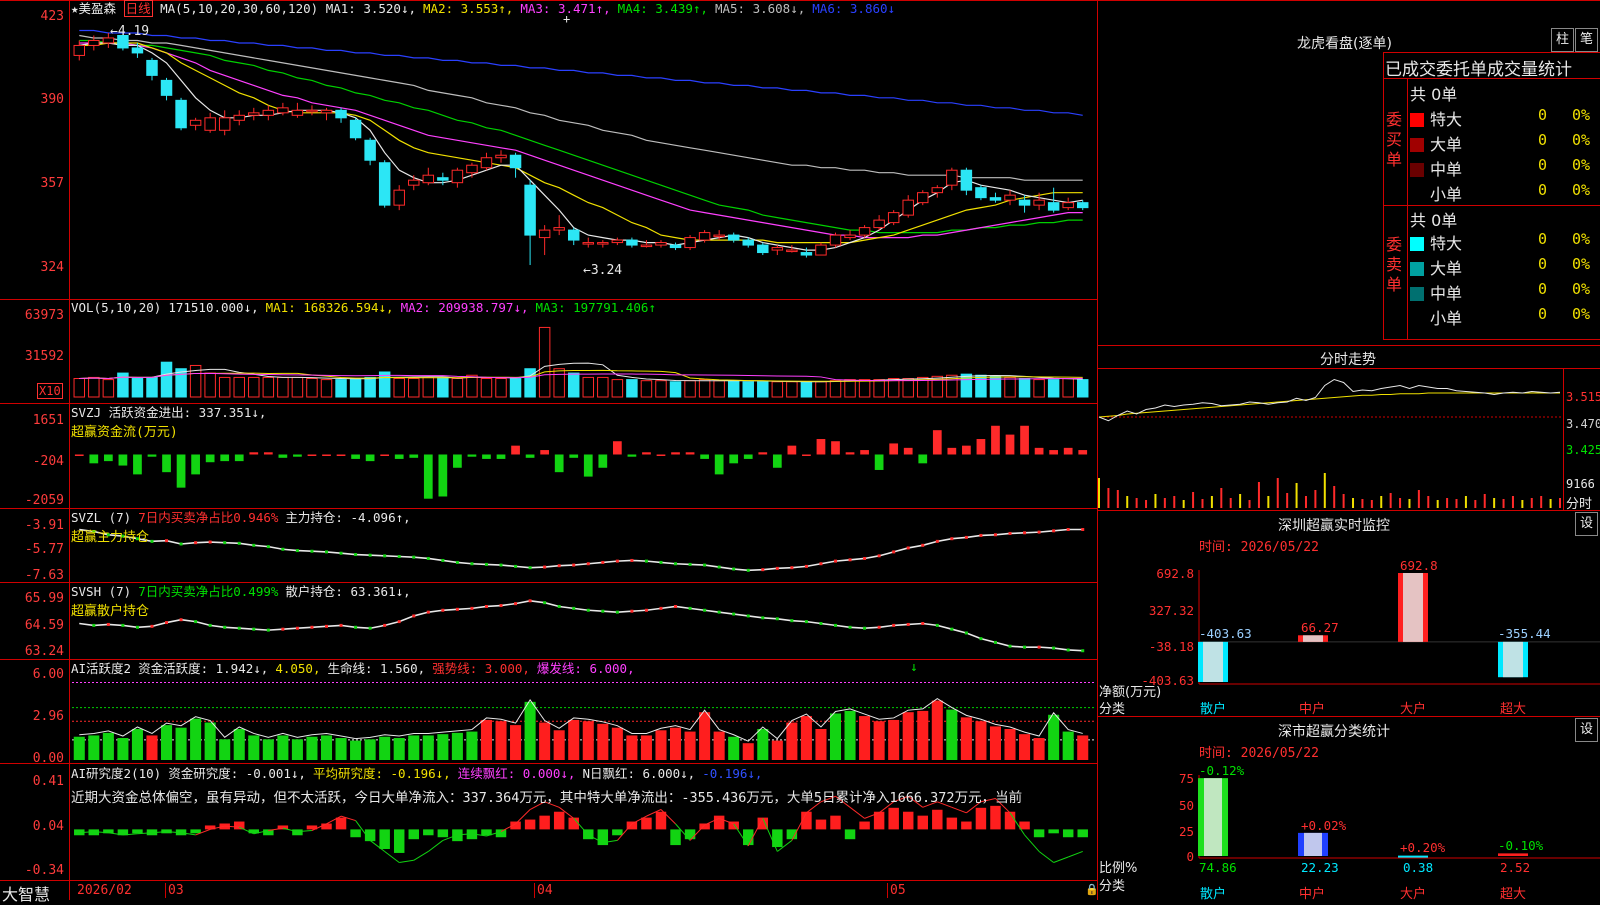 This screenshot has height=905, width=1600. What do you see at coordinates (101, 668) in the screenshot?
I see `ai1-value: AI活跃度2` at bounding box center [101, 668].